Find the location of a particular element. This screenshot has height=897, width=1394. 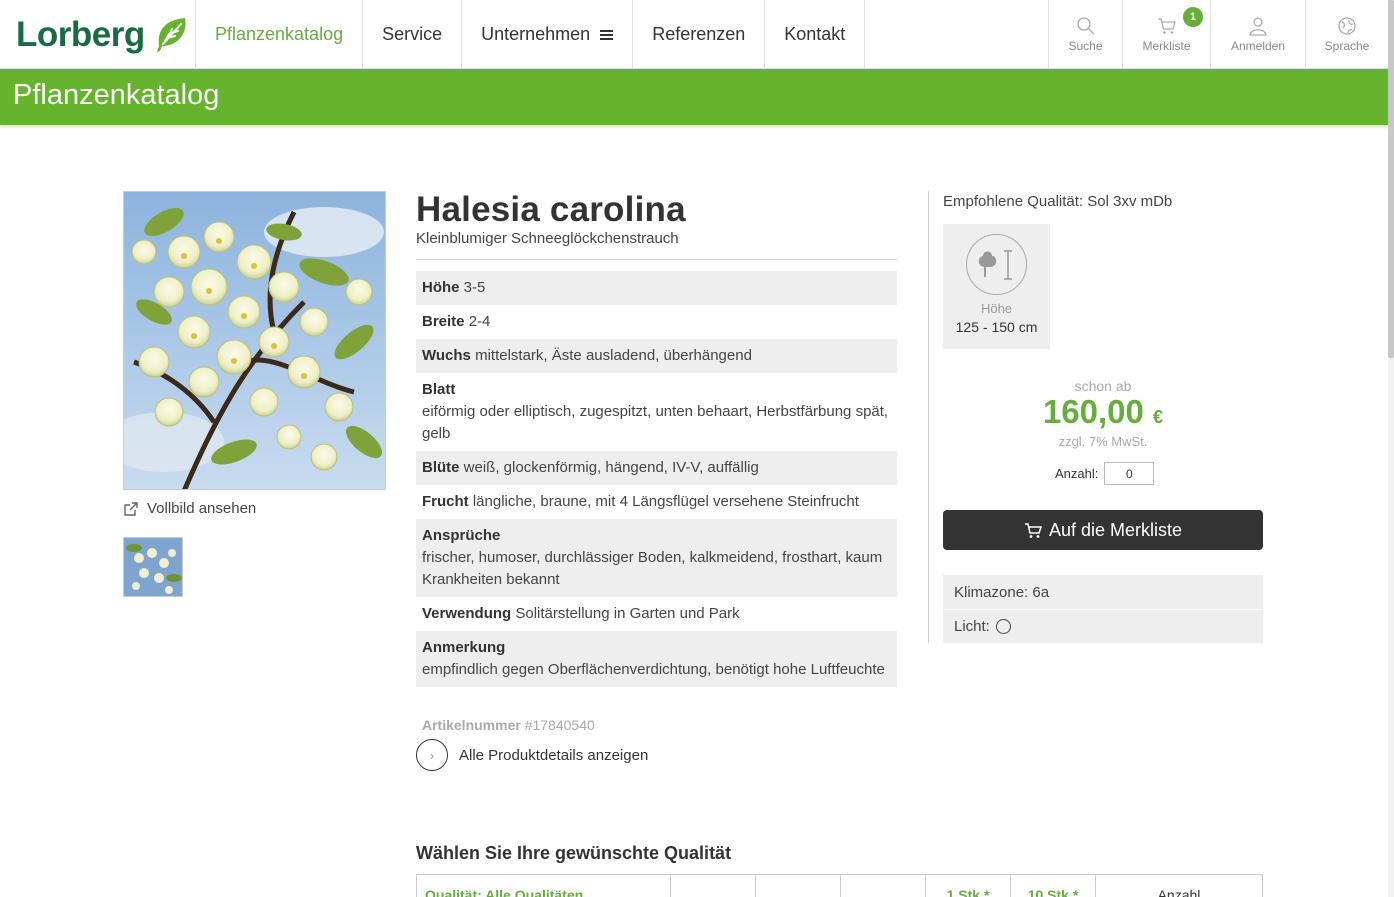

property-label: Breite is located at coordinates (443, 321).